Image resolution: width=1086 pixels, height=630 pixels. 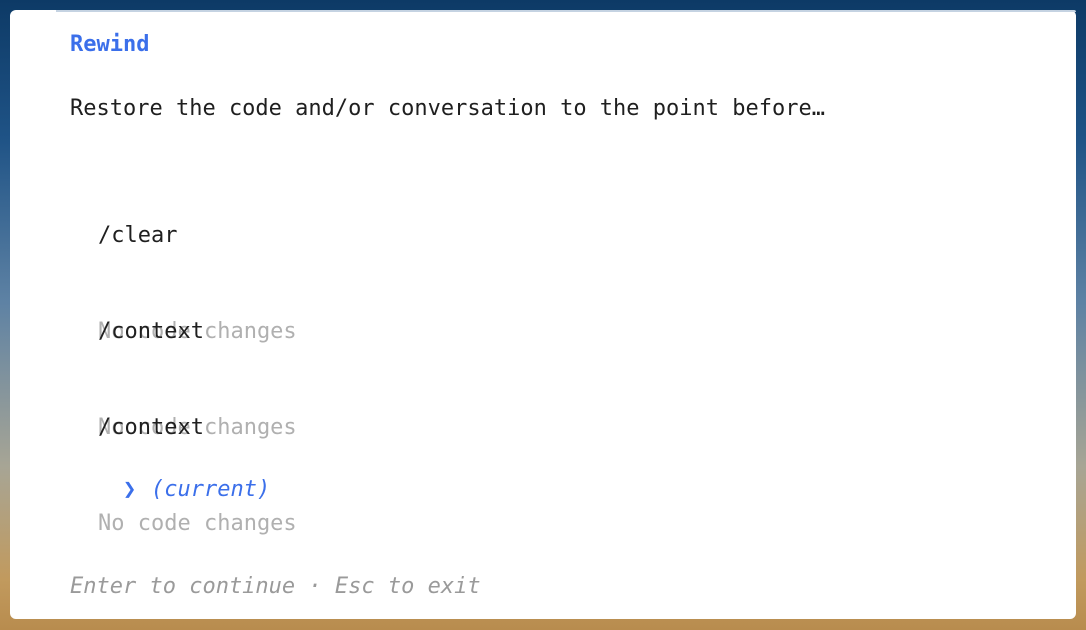 What do you see at coordinates (129, 489) in the screenshot?
I see `chevron-right-icon: ❯` at bounding box center [129, 489].